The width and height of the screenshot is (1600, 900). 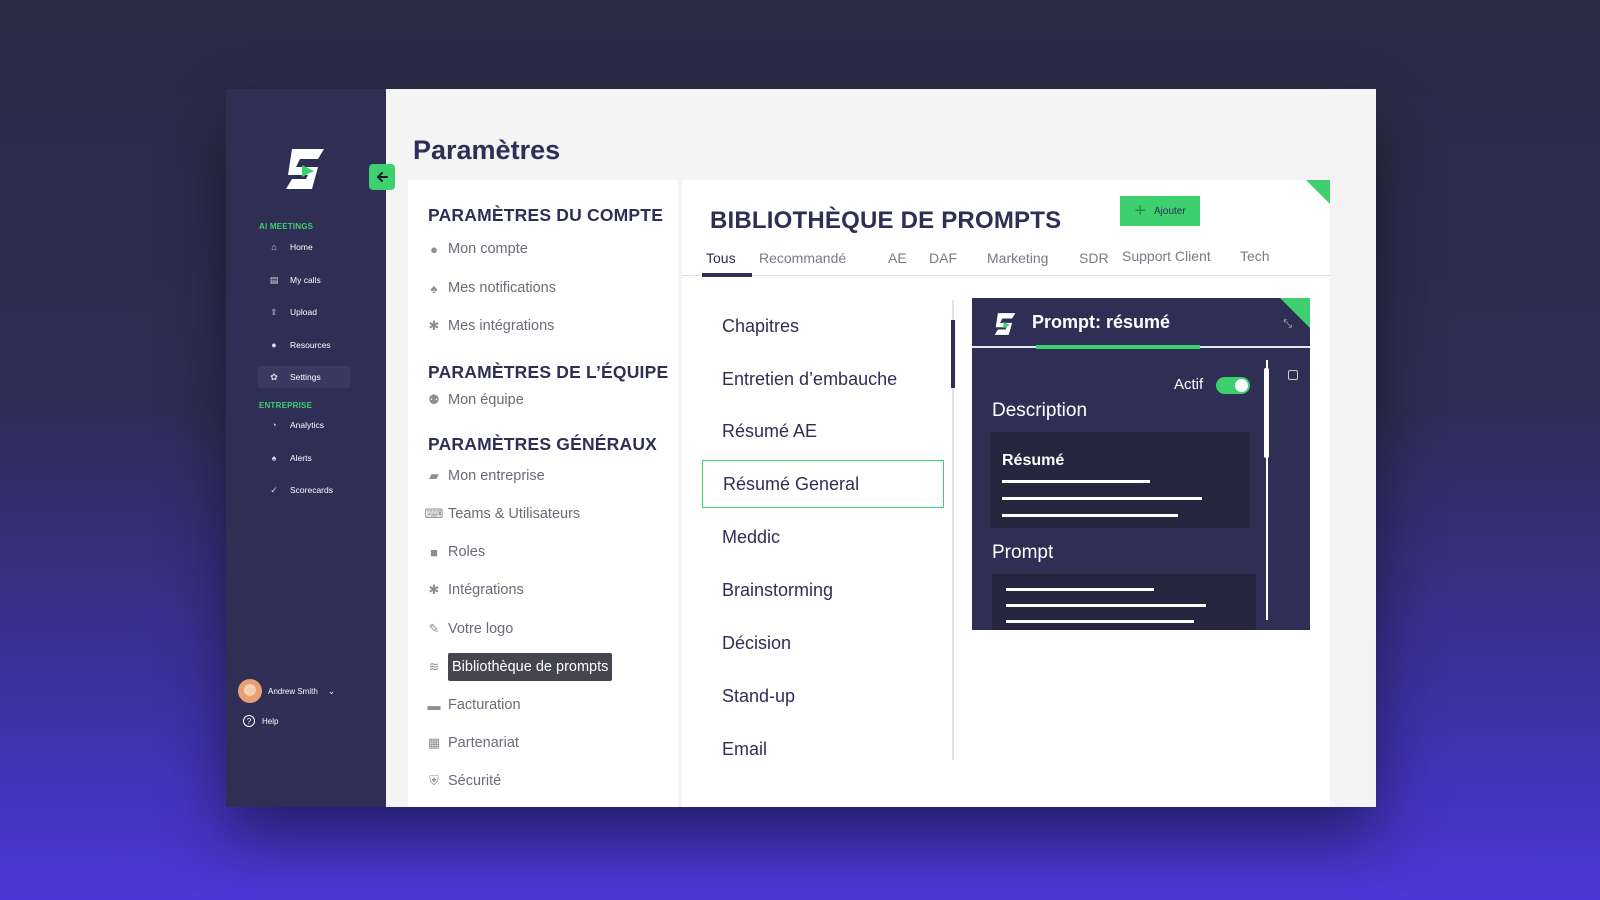 I want to click on prompt-item-meddic: Meddic, so click(x=823, y=537).